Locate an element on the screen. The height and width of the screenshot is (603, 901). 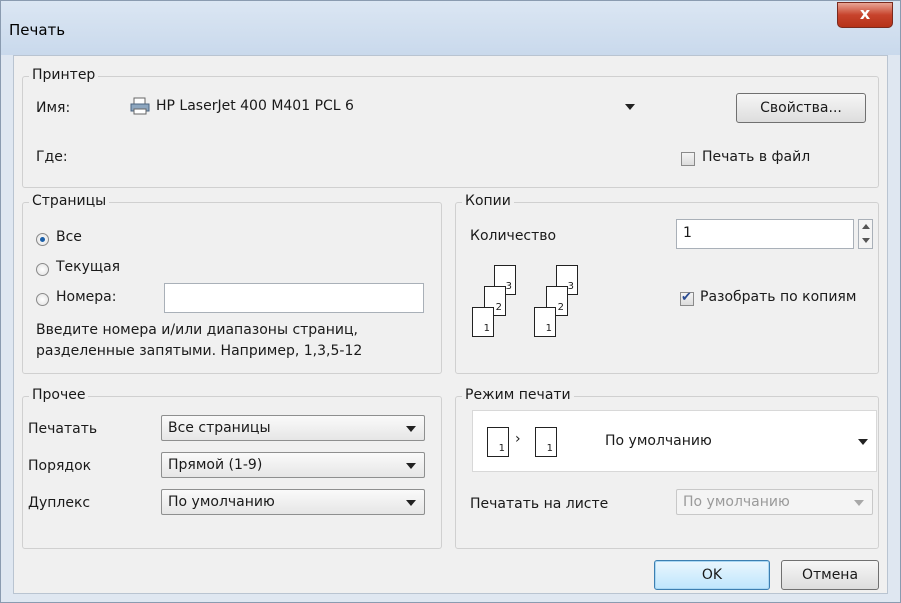
printer-where-label: Где: is located at coordinates (52, 157).